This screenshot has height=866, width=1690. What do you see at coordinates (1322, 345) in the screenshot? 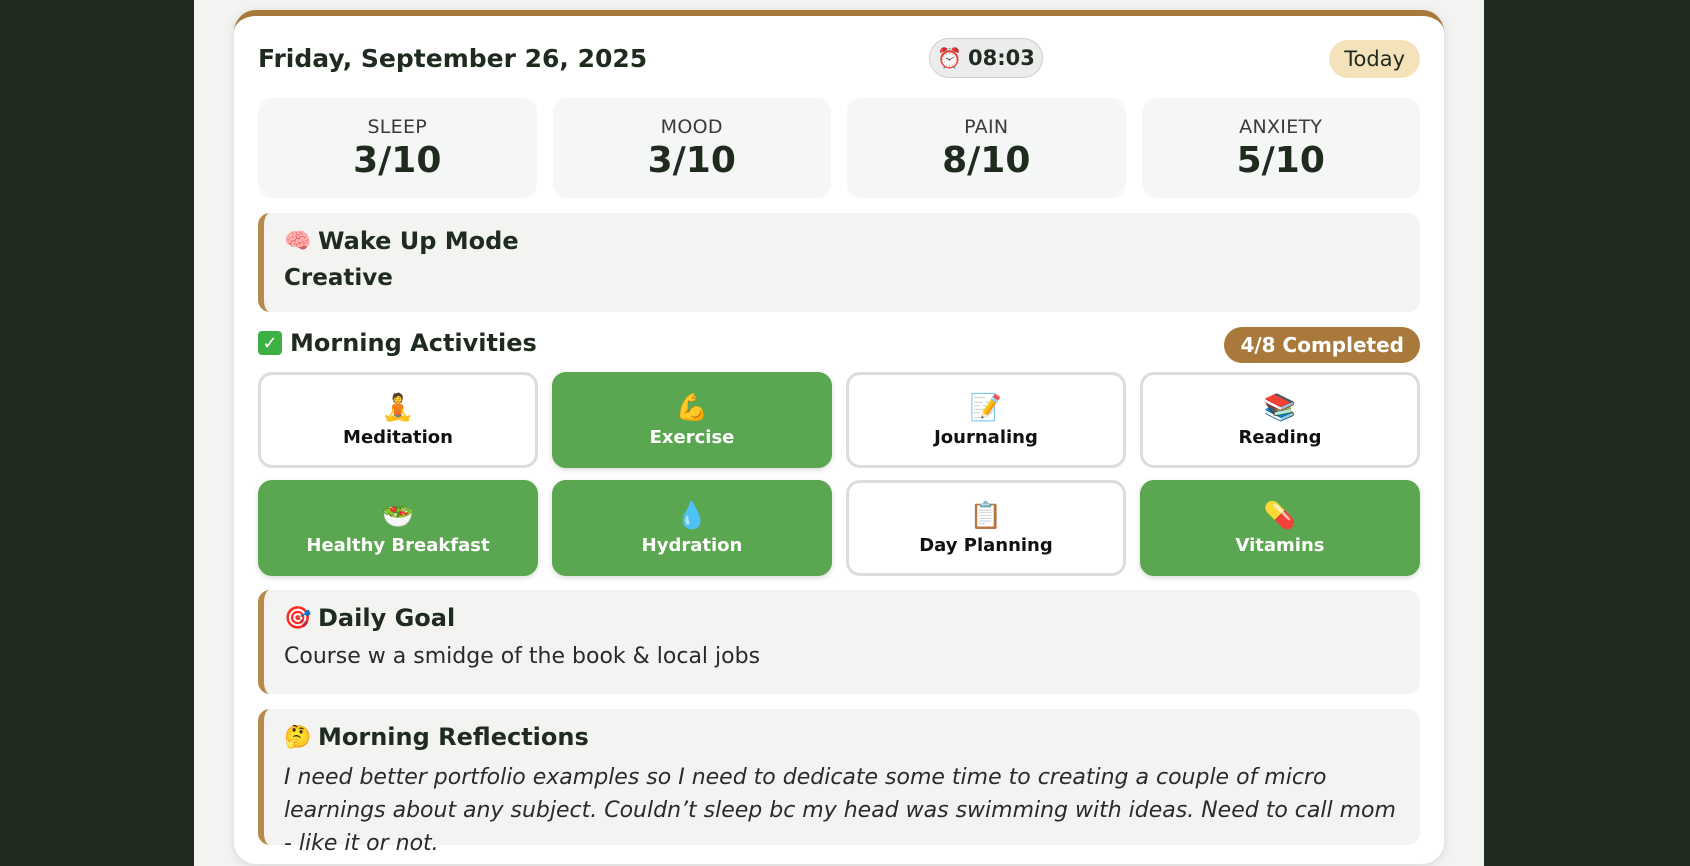
I see `completed-count-badge: 4/8 Completed` at bounding box center [1322, 345].